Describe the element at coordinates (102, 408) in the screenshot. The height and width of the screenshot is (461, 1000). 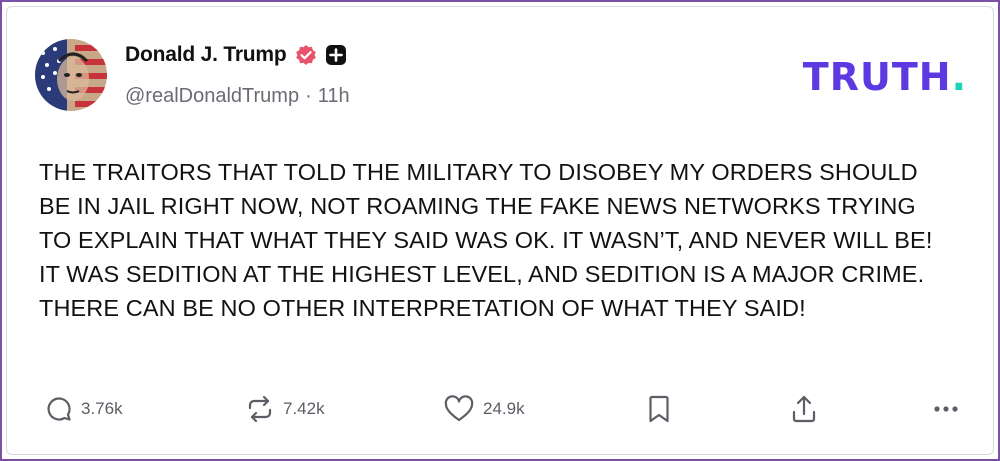
I see `reply-count: 3.76k` at that location.